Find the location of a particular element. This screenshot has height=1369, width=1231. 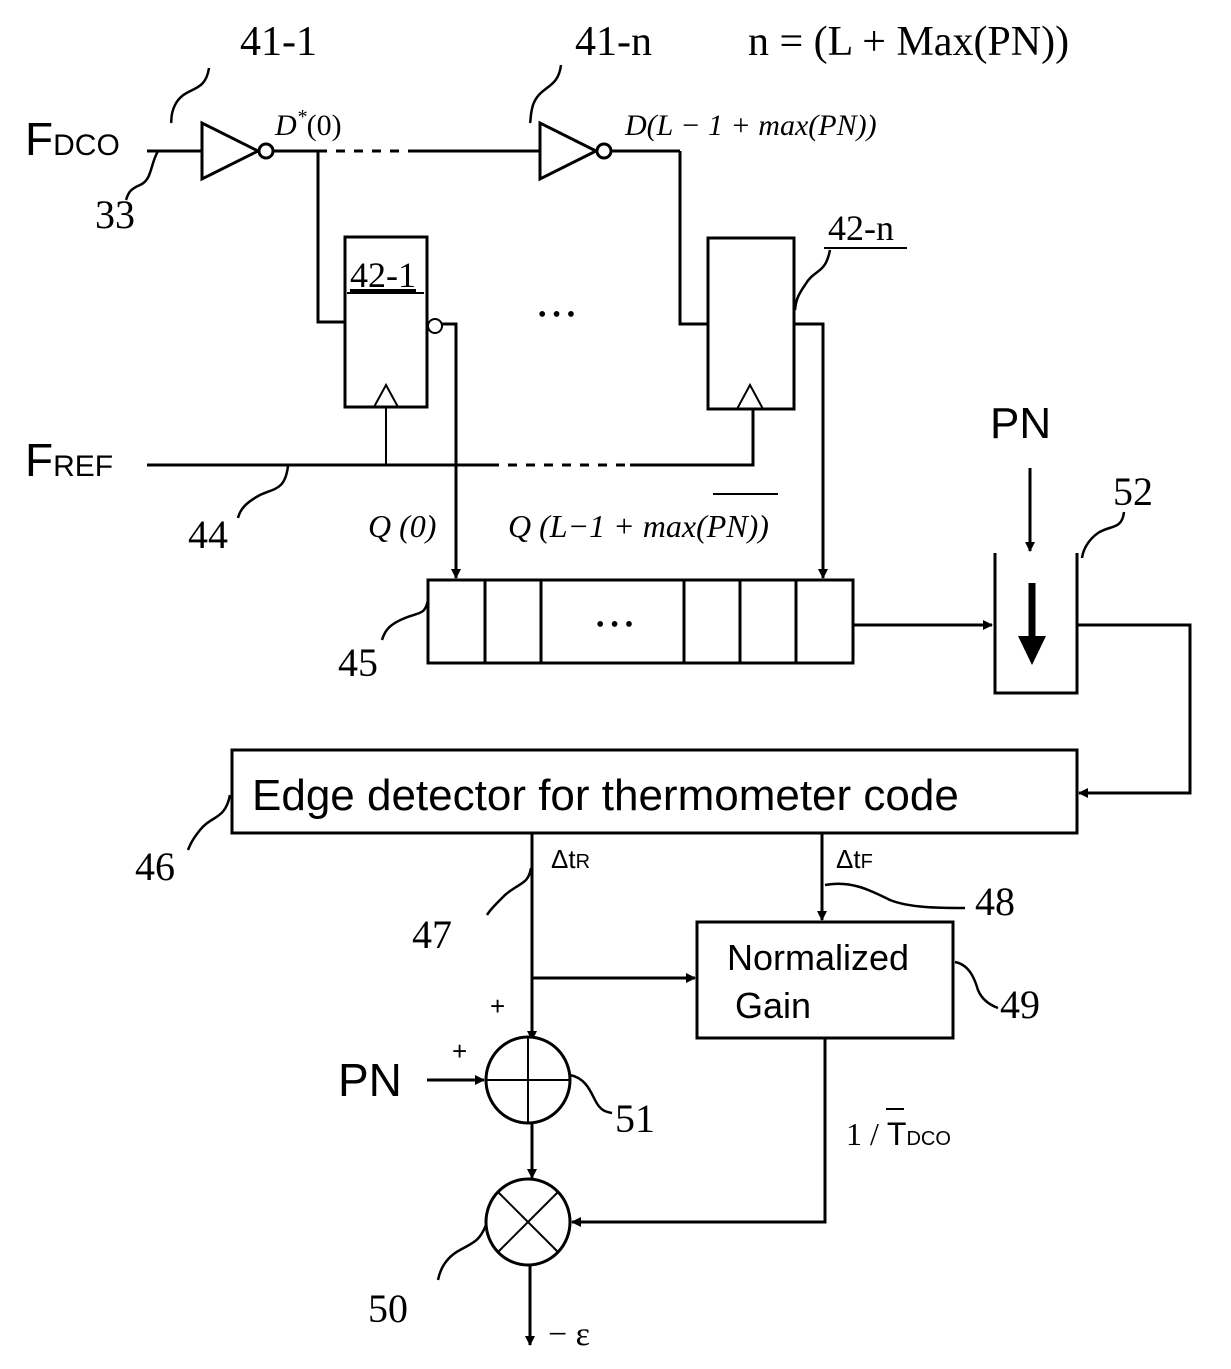

qbar-bubble is located at coordinates (435, 326).